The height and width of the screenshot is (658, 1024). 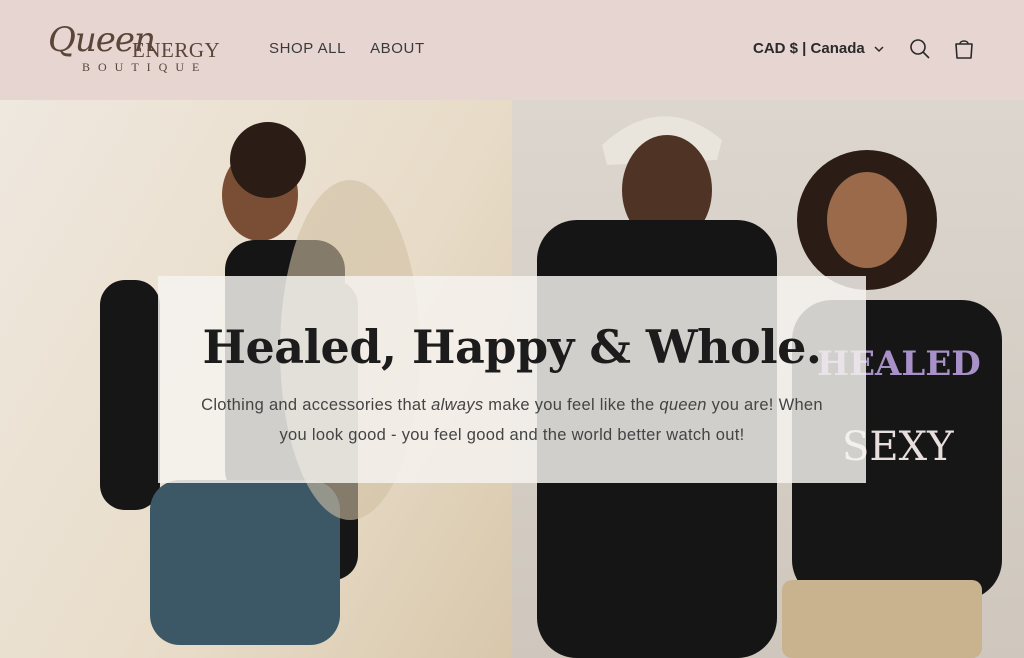 I want to click on hero-title: Healed, Happy & Whole., so click(x=512, y=347).